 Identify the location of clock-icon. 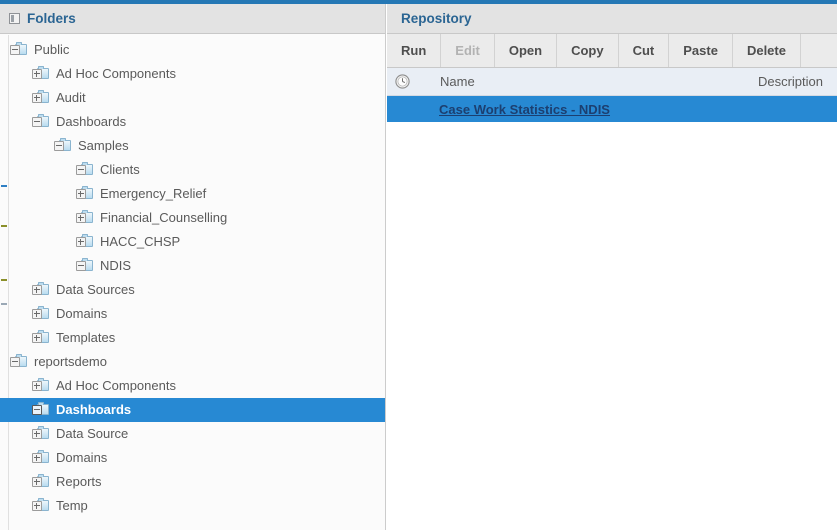
(402, 81).